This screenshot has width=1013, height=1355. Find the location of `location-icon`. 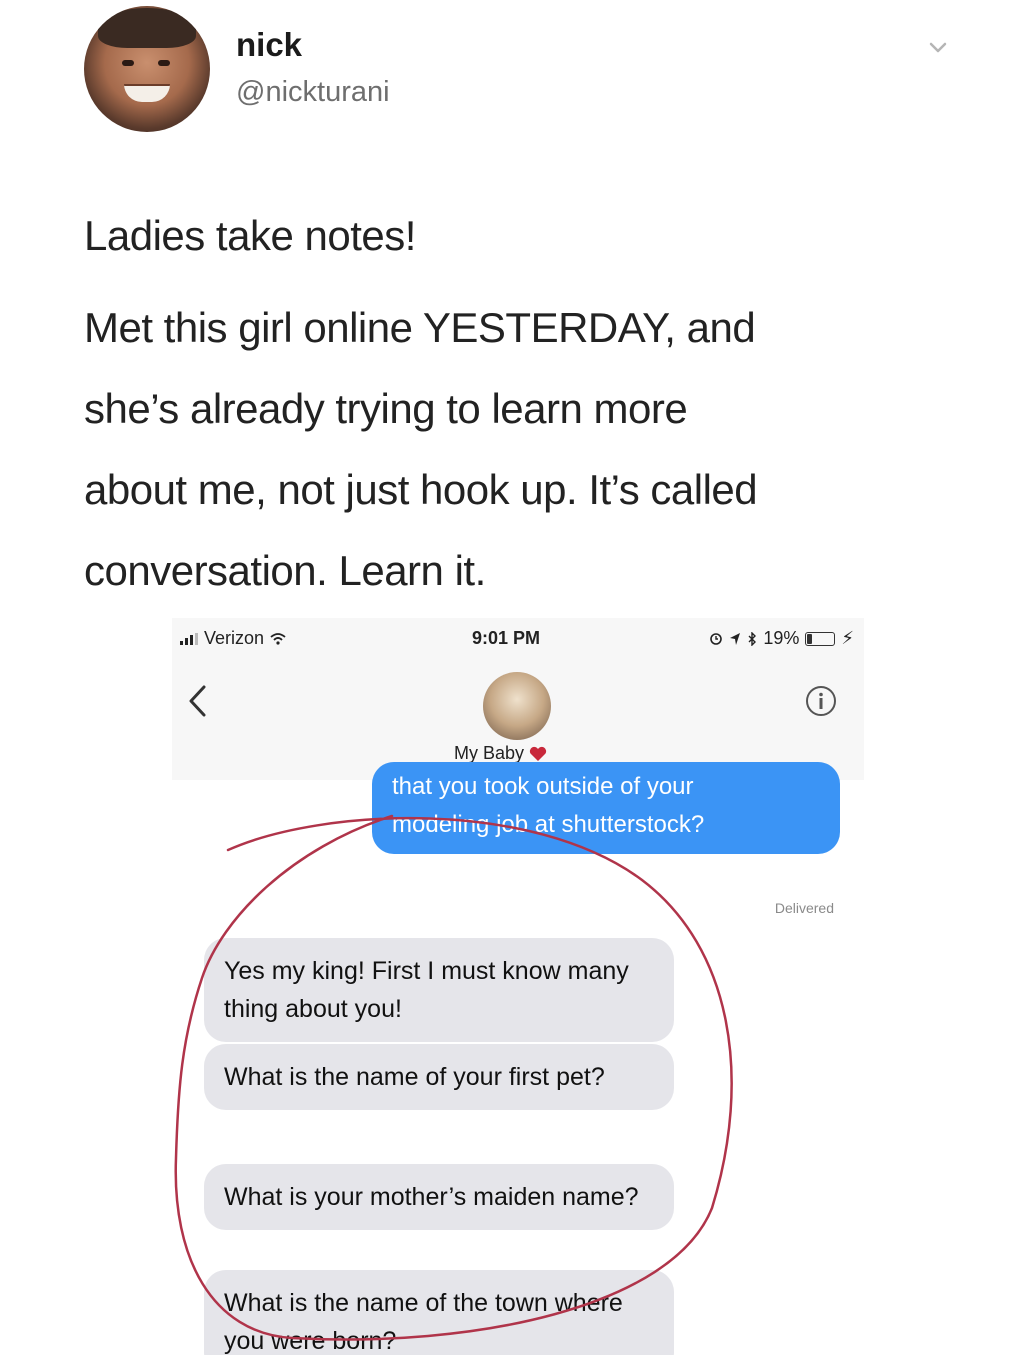

location-icon is located at coordinates (735, 638).